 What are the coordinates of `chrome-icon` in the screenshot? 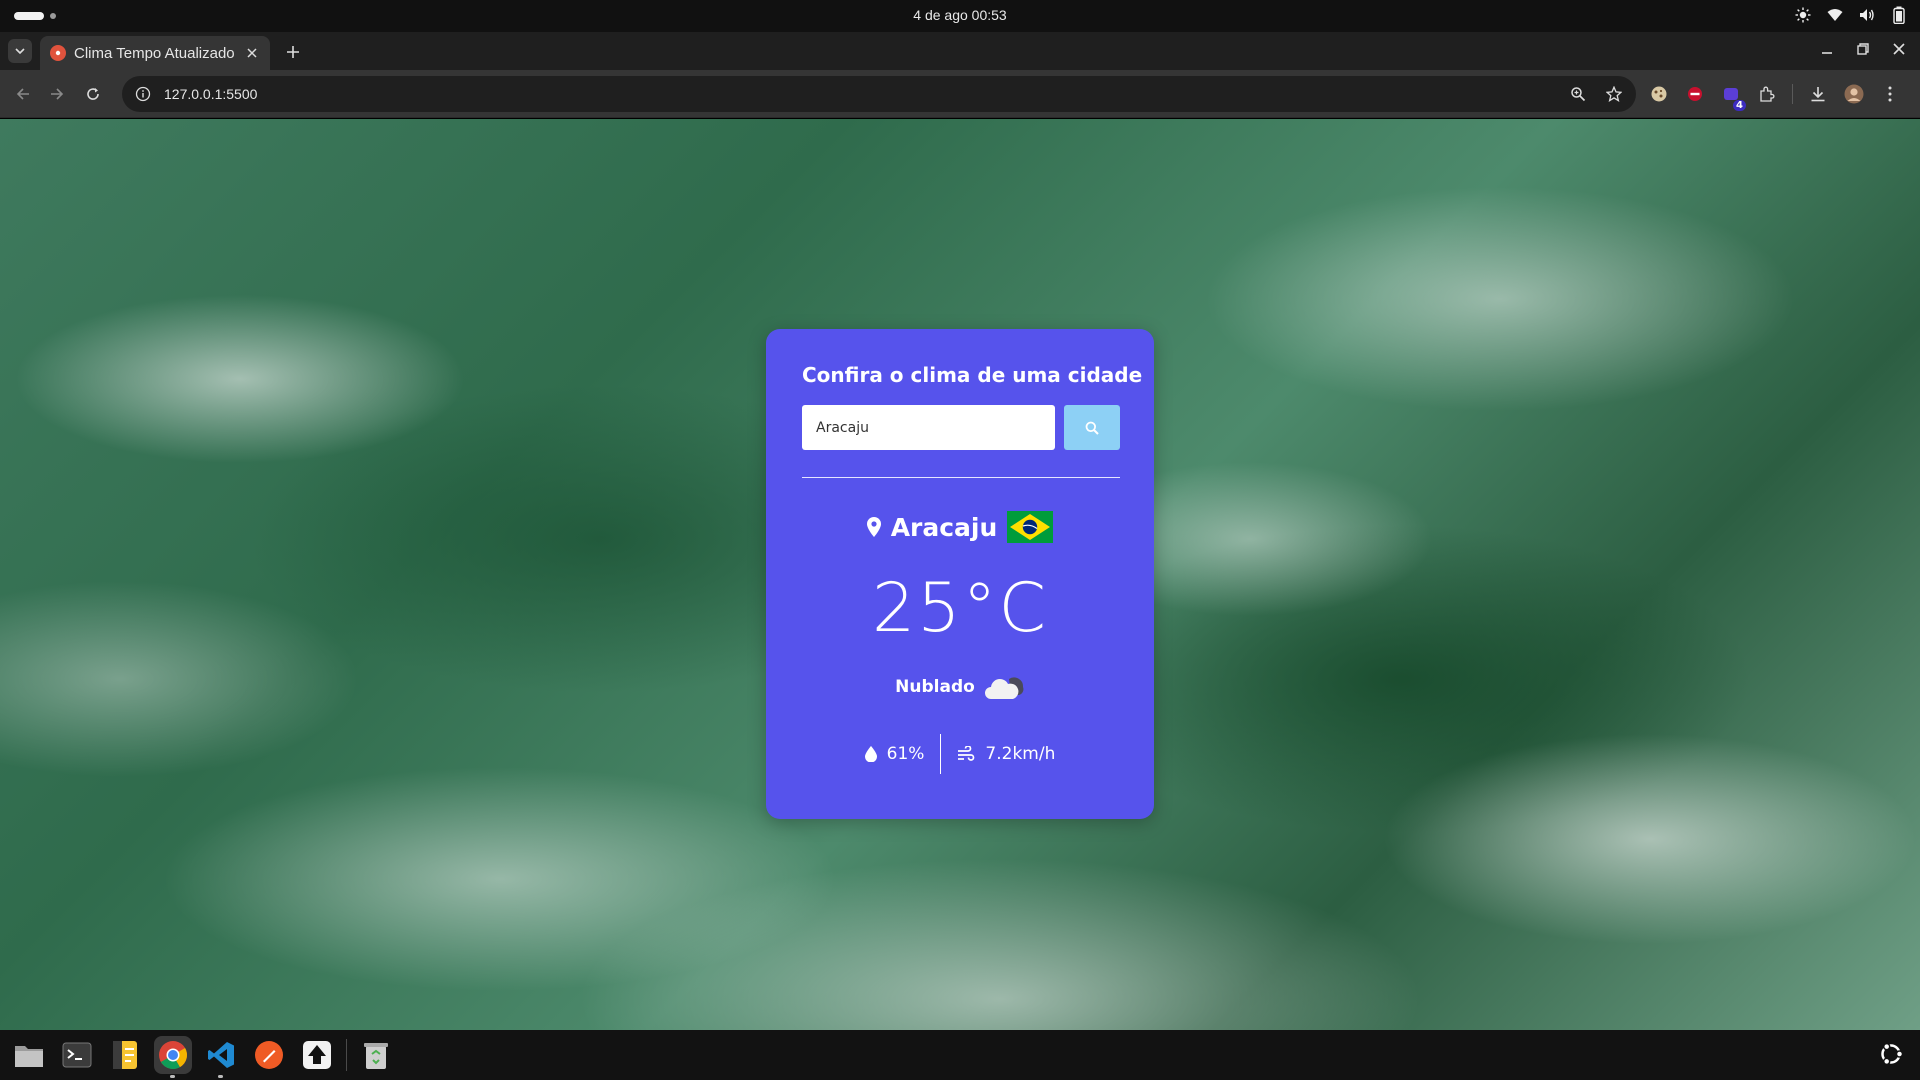 It's located at (173, 1055).